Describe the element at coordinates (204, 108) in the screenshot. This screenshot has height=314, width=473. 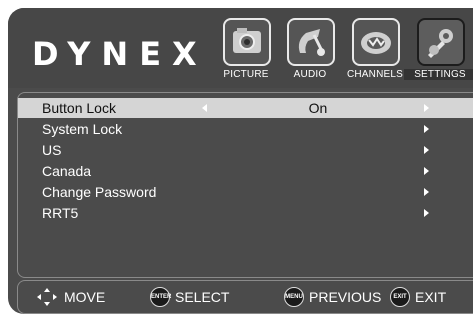
I see `arrow-left-icon` at that location.